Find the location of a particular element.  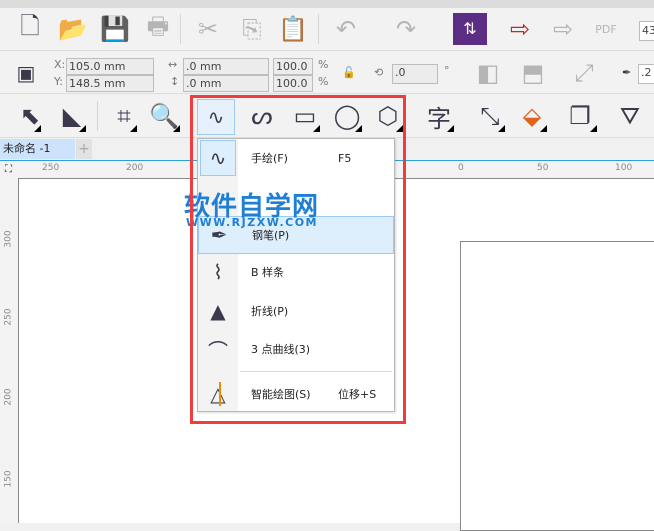

import-icon: ⇨ is located at coordinates (520, 29).